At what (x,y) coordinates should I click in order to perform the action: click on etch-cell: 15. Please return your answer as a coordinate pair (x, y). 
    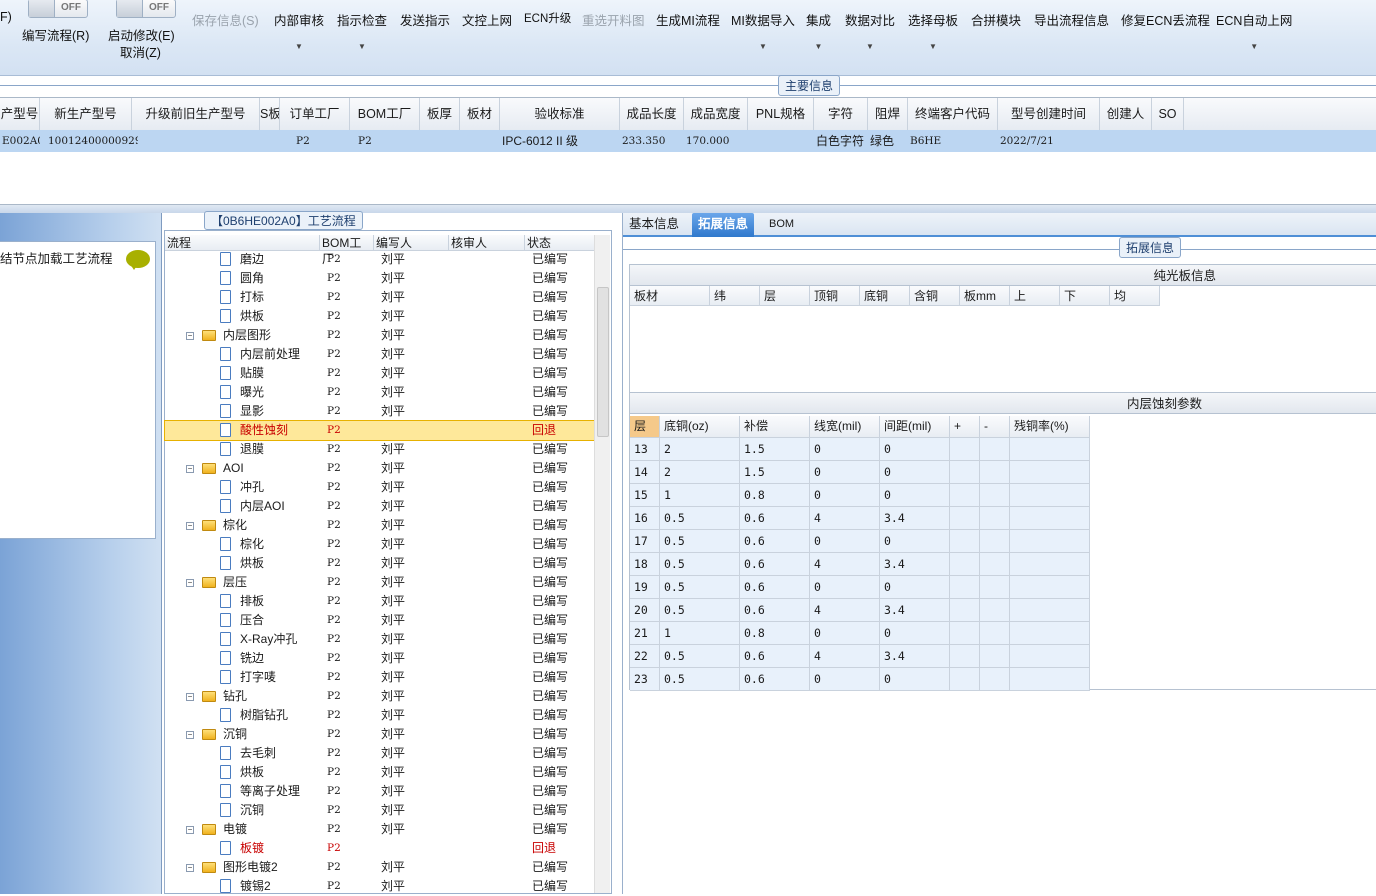
    Looking at the image, I should click on (645, 495).